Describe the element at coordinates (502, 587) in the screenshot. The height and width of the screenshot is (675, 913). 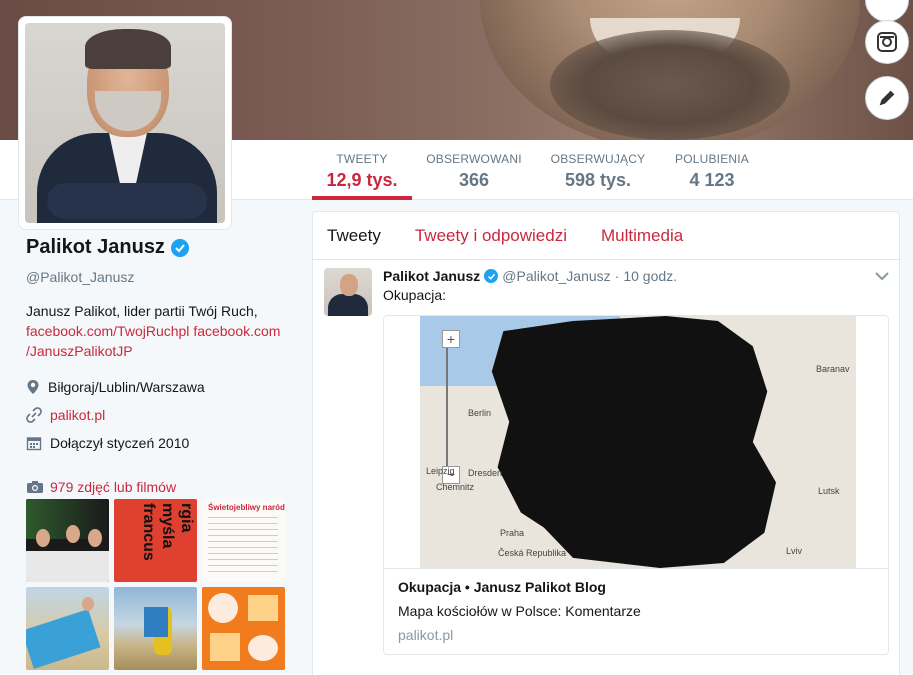
I see `card-title: Okupacja • Janusz Palikot Blog` at that location.